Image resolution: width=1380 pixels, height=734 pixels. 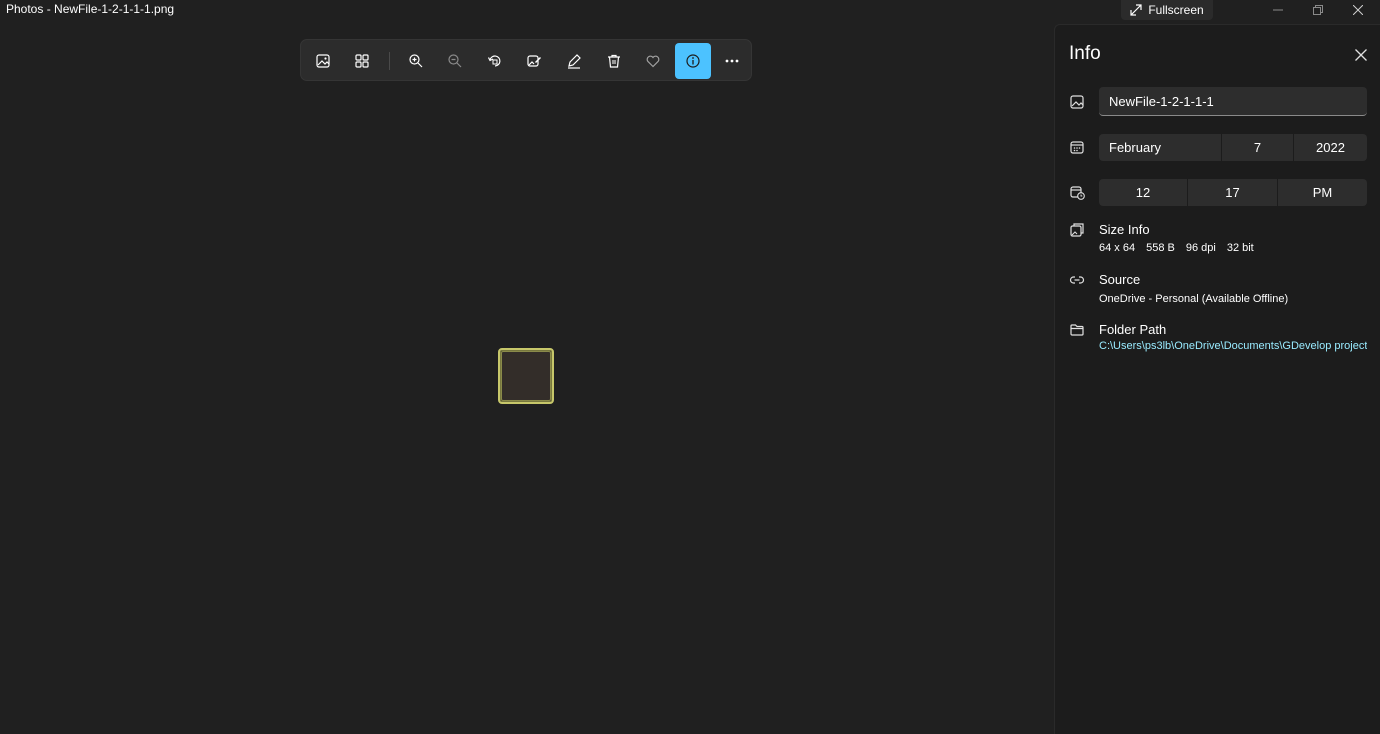 I want to click on zoom-in-button, so click(x=416, y=61).